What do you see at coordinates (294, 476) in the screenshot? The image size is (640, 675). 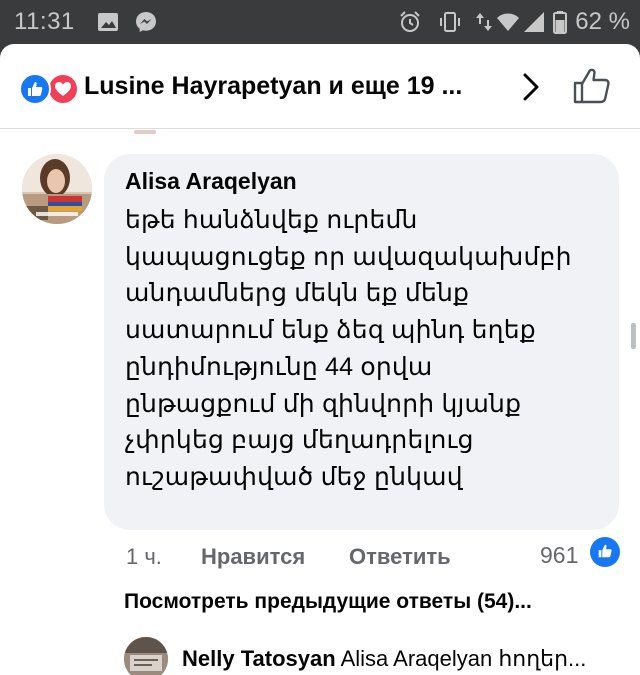 I see `comment-text-line: ուշաթափված մեջ ընկավ` at bounding box center [294, 476].